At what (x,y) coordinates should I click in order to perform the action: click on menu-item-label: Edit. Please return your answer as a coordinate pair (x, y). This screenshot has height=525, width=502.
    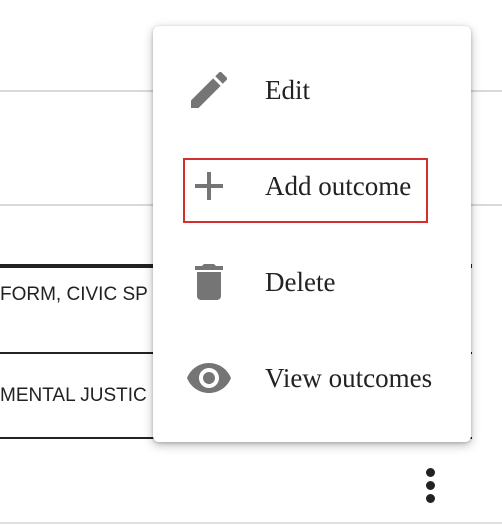
    Looking at the image, I should click on (287, 90).